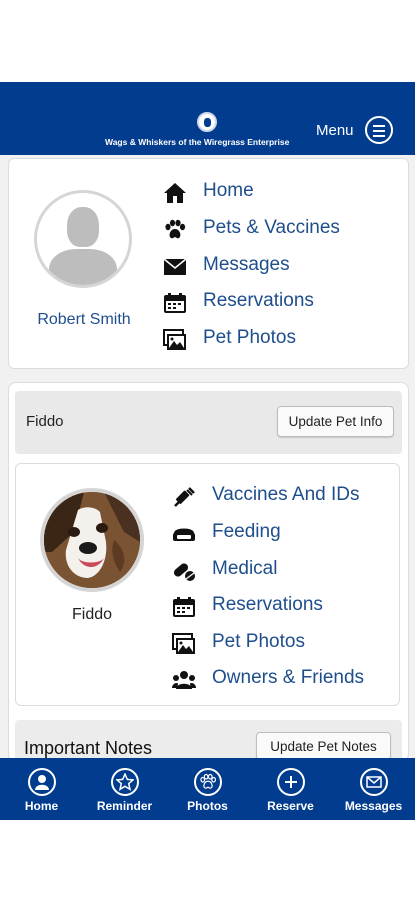 The image size is (415, 900). What do you see at coordinates (258, 641) in the screenshot?
I see `pet-nav-photos-label: Pet Photos` at bounding box center [258, 641].